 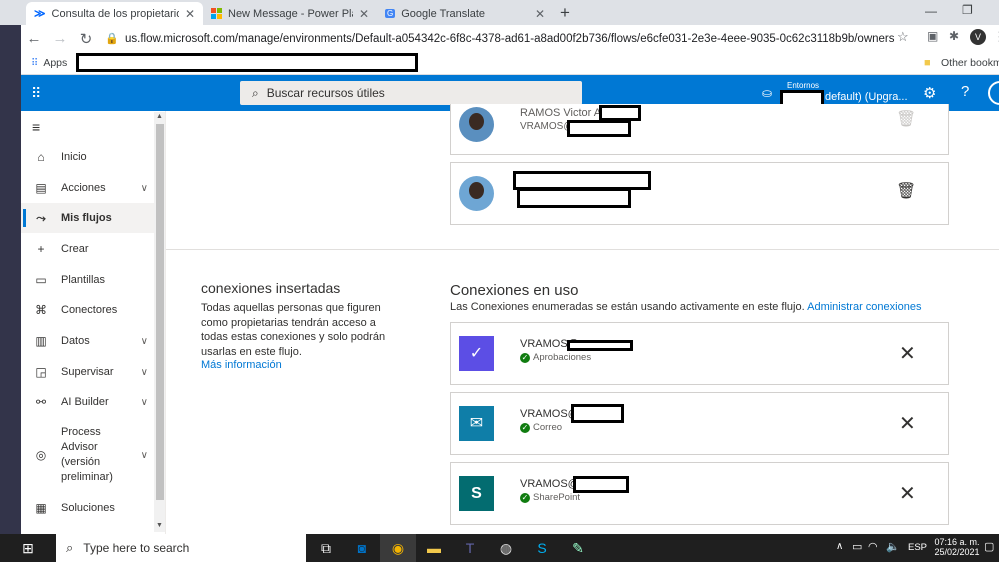 What do you see at coordinates (136, 548) in the screenshot?
I see `taskbar-search-placeholder: Type here to search` at bounding box center [136, 548].